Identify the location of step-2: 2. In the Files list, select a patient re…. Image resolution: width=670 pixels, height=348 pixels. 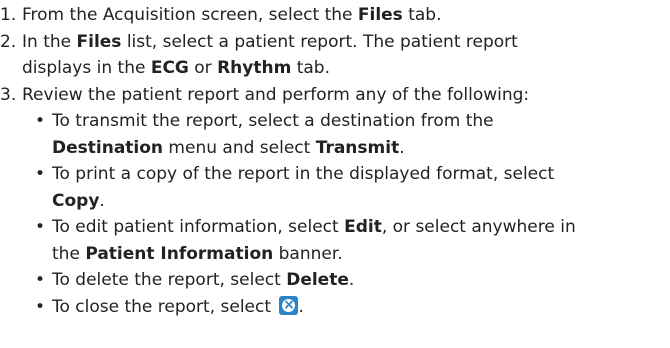
(335, 42).